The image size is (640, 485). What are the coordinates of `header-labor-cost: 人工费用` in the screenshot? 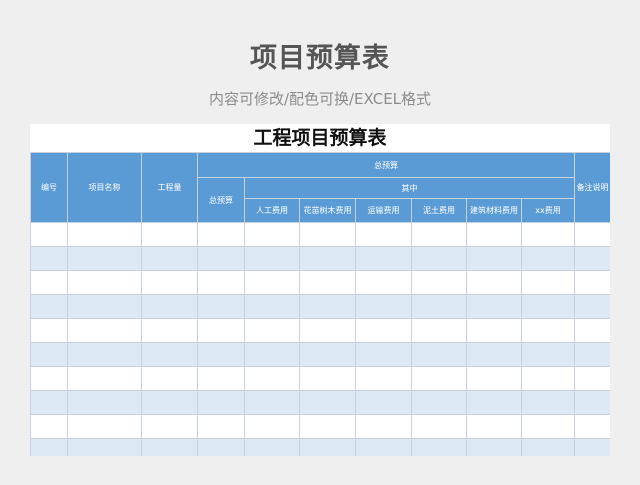 It's located at (272, 210).